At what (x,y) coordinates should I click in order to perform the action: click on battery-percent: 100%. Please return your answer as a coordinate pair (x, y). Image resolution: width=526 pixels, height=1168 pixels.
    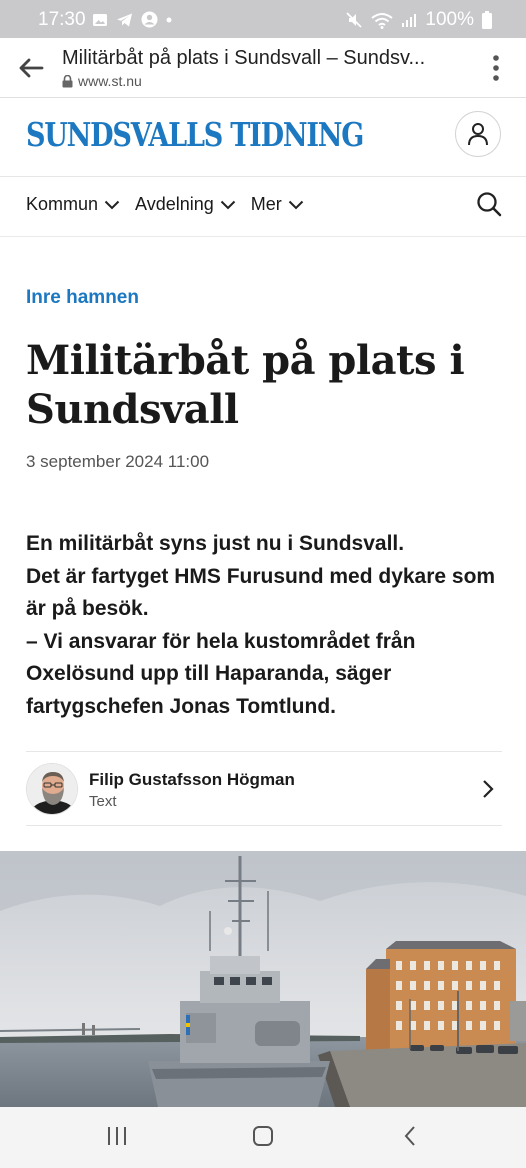
    Looking at the image, I should click on (449, 19).